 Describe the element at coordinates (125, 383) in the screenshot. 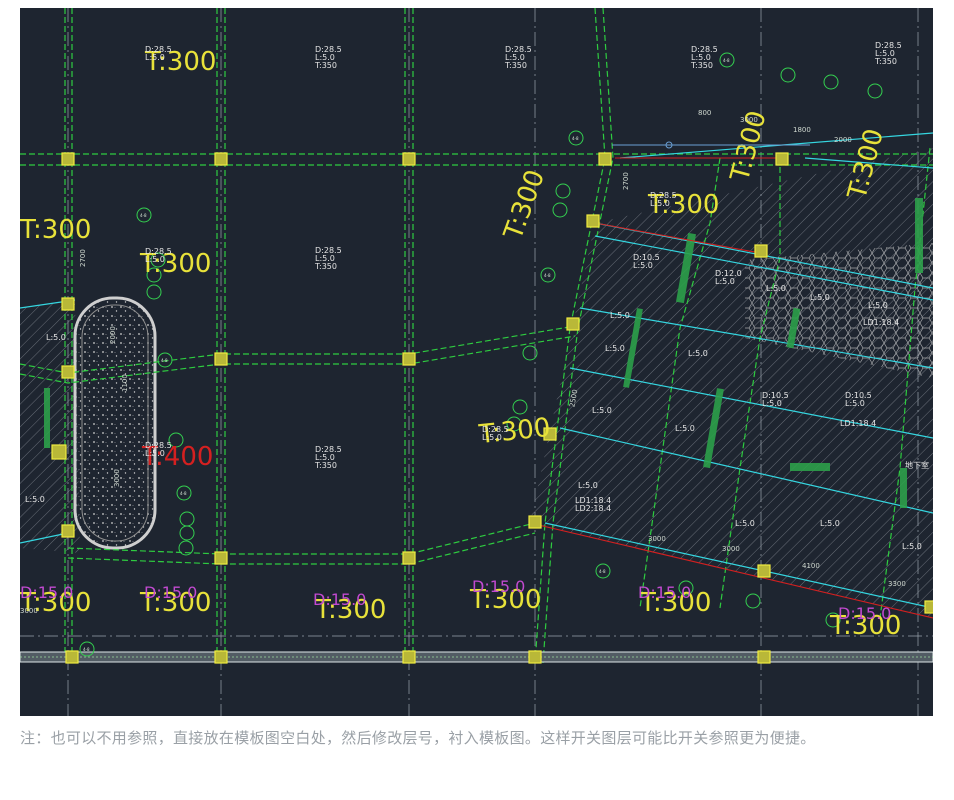

I see `svg-text: 1100` at that location.